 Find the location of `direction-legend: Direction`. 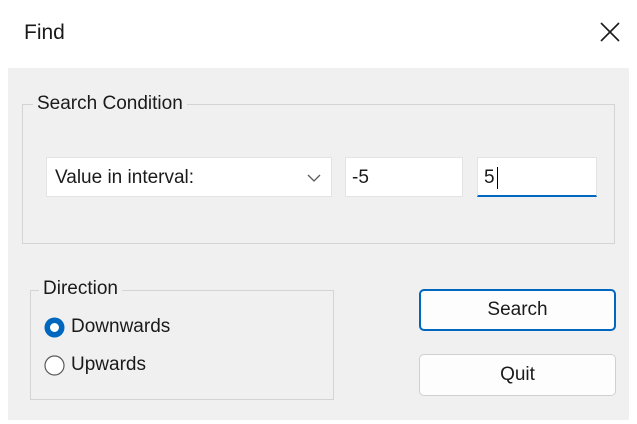

direction-legend: Direction is located at coordinates (80, 289).